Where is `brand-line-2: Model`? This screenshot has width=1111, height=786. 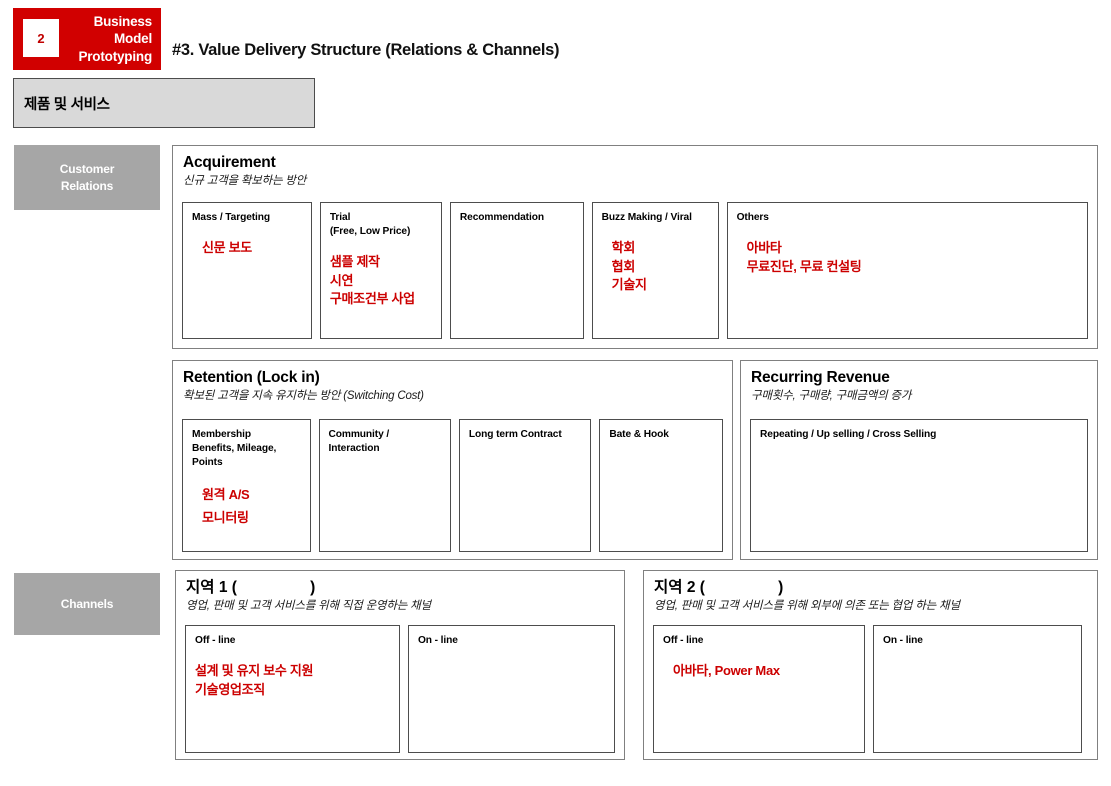
brand-line-2: Model is located at coordinates (133, 39).